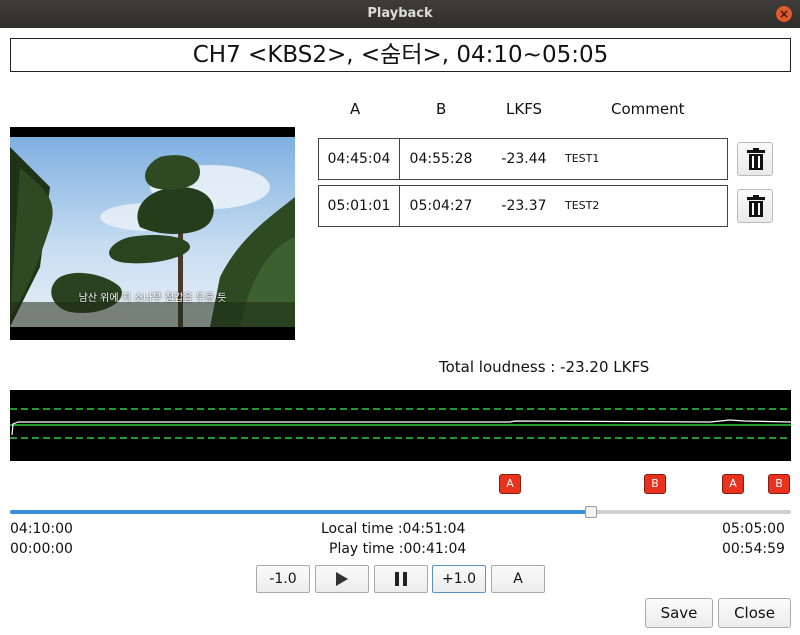 This screenshot has height=635, width=800. Describe the element at coordinates (355, 109) in the screenshot. I see `column-header-a: A` at that location.